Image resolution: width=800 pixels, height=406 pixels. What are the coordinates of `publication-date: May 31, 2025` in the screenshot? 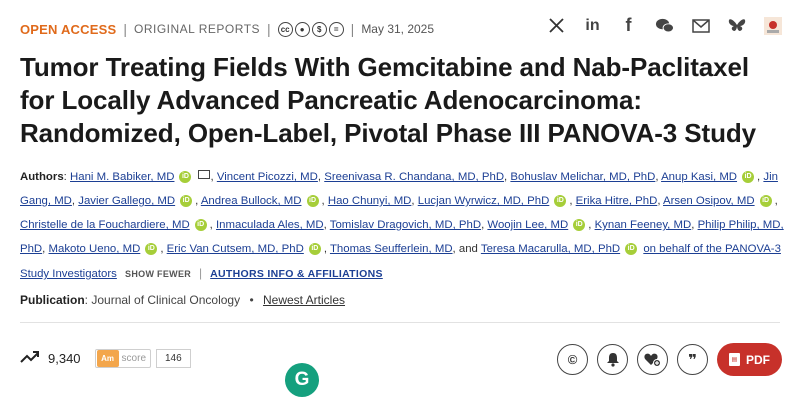 It's located at (398, 29).